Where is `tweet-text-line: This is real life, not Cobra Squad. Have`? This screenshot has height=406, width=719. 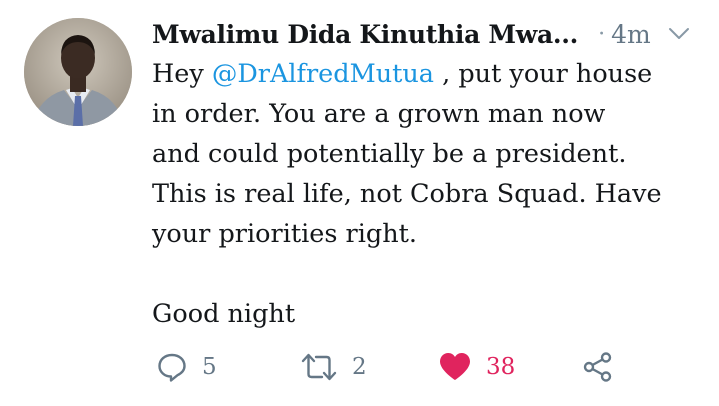 tweet-text-line: This is real life, not Cobra Squad. Have is located at coordinates (407, 194).